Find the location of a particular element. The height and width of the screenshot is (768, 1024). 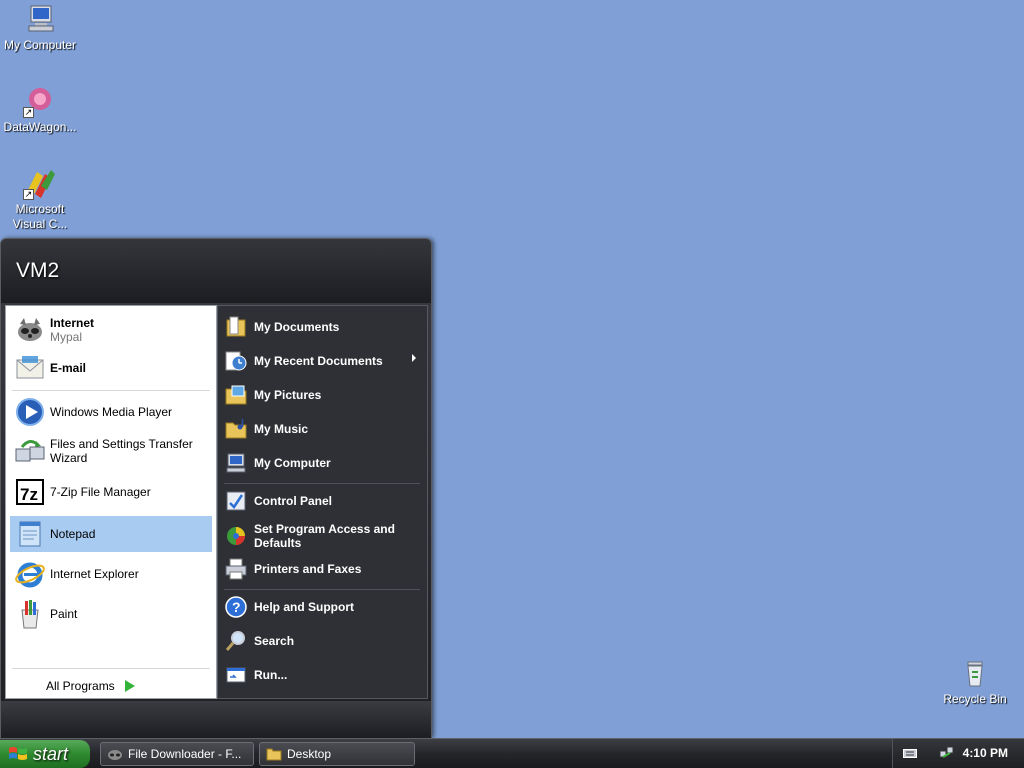

recent-documents-icon is located at coordinates (236, 361).